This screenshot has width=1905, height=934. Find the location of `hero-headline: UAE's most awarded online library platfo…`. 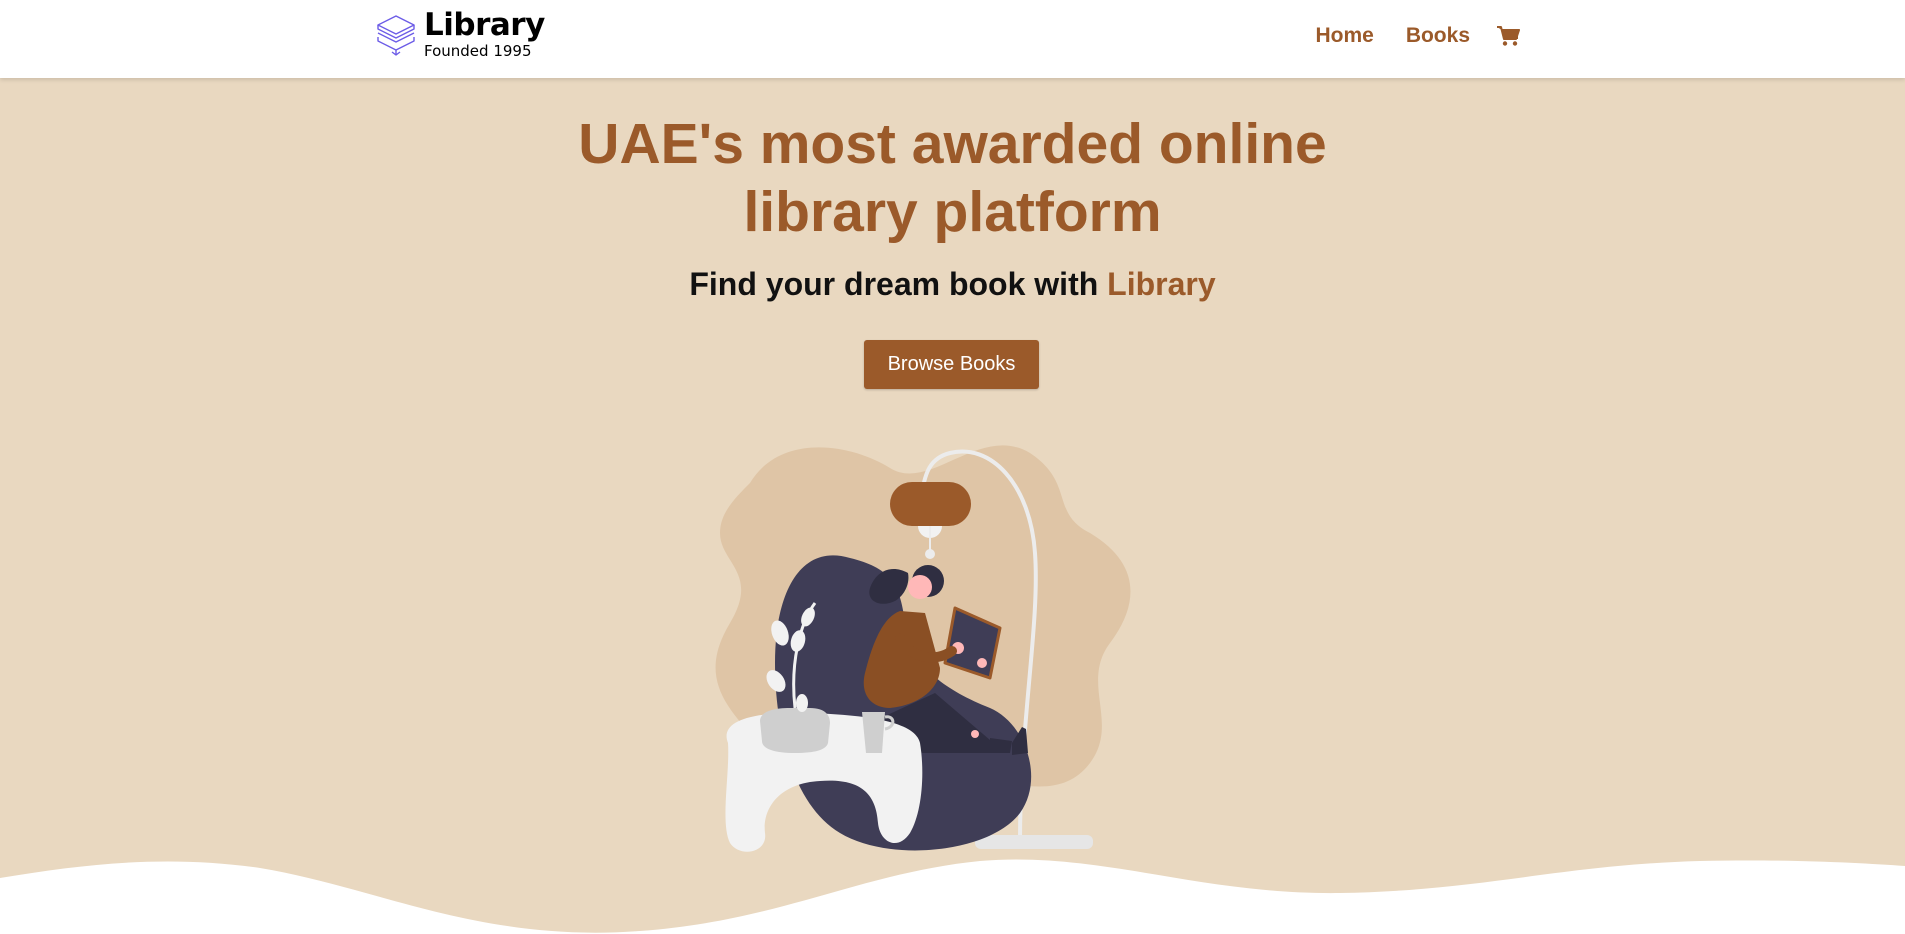

hero-headline: UAE's most awarded online library platfo… is located at coordinates (952, 178).